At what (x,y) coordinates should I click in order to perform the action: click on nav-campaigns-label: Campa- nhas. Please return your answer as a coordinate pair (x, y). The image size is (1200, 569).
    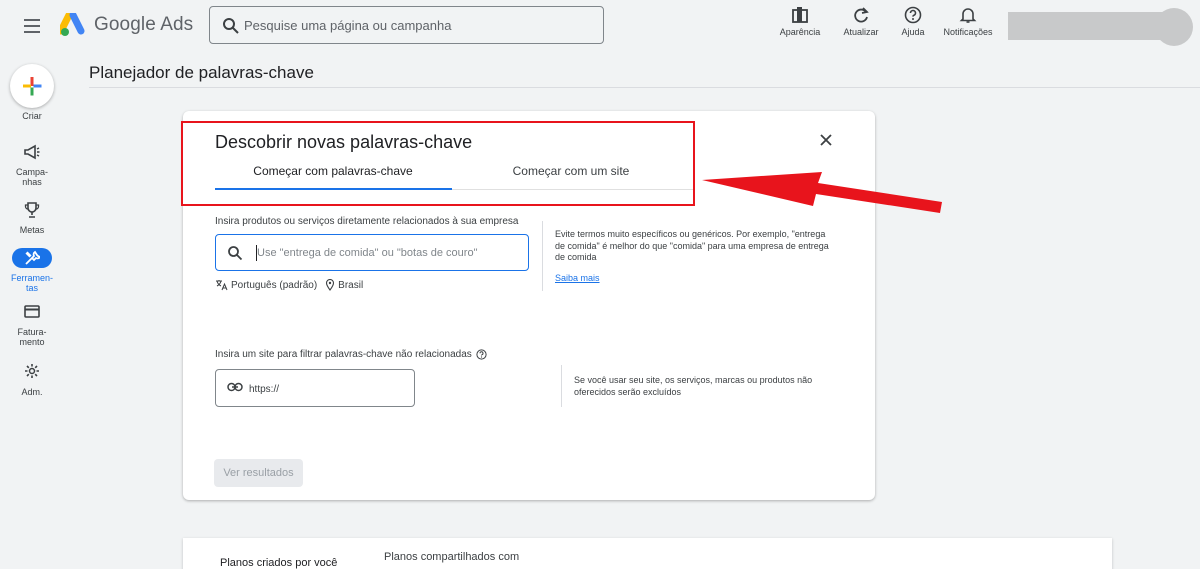
    Looking at the image, I should click on (32, 177).